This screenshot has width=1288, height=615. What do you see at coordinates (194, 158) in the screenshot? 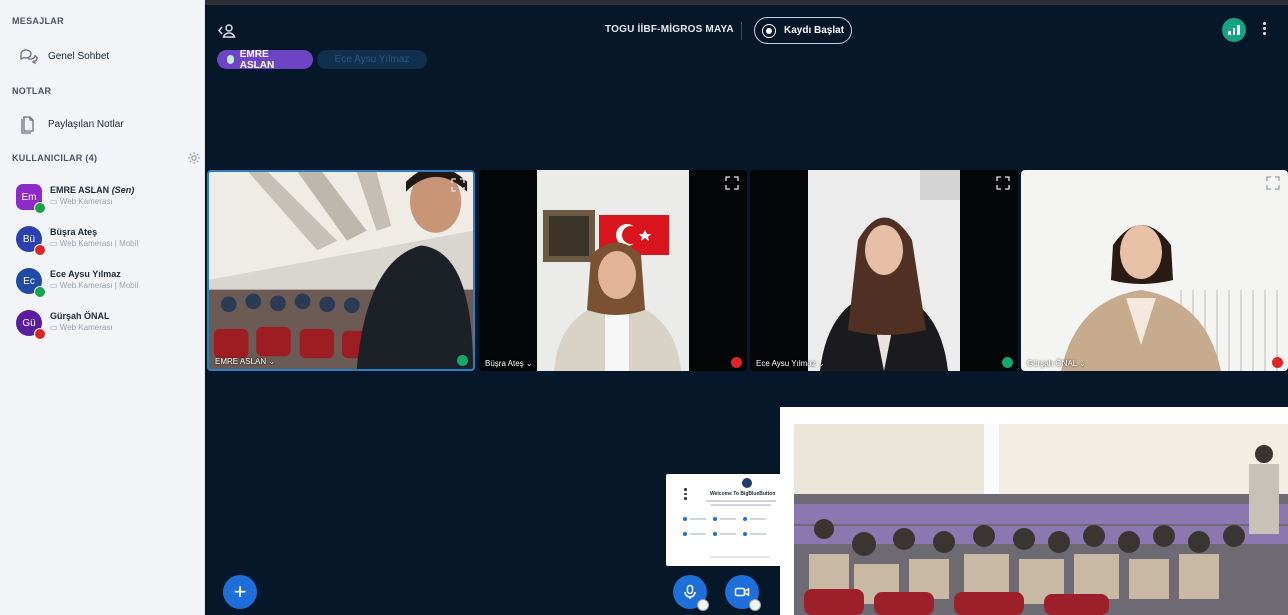
I see `gear-icon` at bounding box center [194, 158].